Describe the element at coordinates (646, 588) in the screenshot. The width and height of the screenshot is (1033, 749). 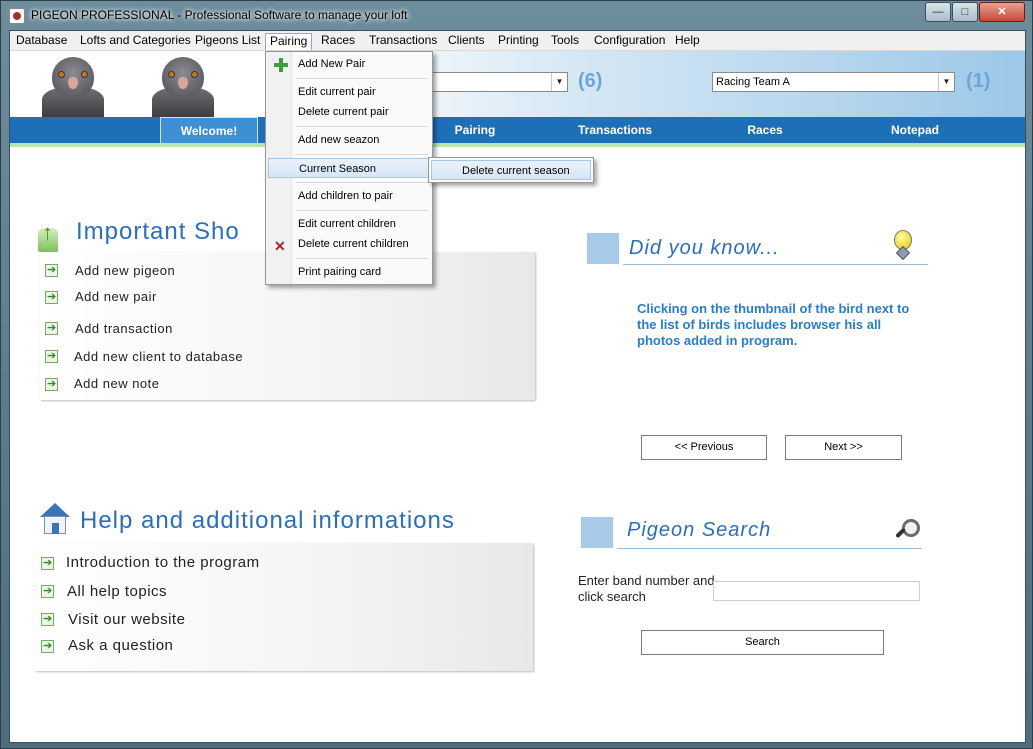
I see `band-number-label: Enter band number and click search` at that location.